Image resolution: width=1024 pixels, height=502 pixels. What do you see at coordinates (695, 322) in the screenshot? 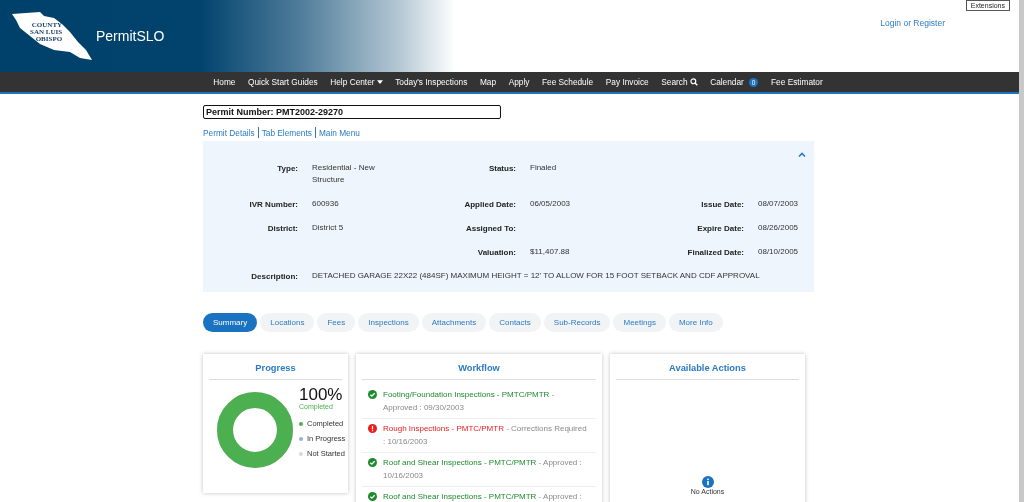
I see `tab: More Info` at bounding box center [695, 322].